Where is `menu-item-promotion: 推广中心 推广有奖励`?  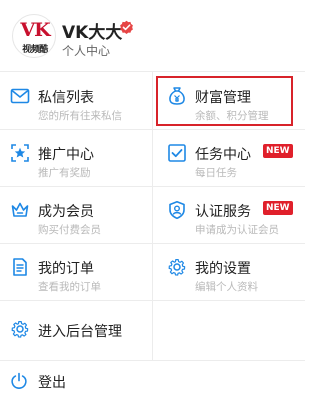 menu-item-promotion: 推广中心 推广有奖励 is located at coordinates (76, 157).